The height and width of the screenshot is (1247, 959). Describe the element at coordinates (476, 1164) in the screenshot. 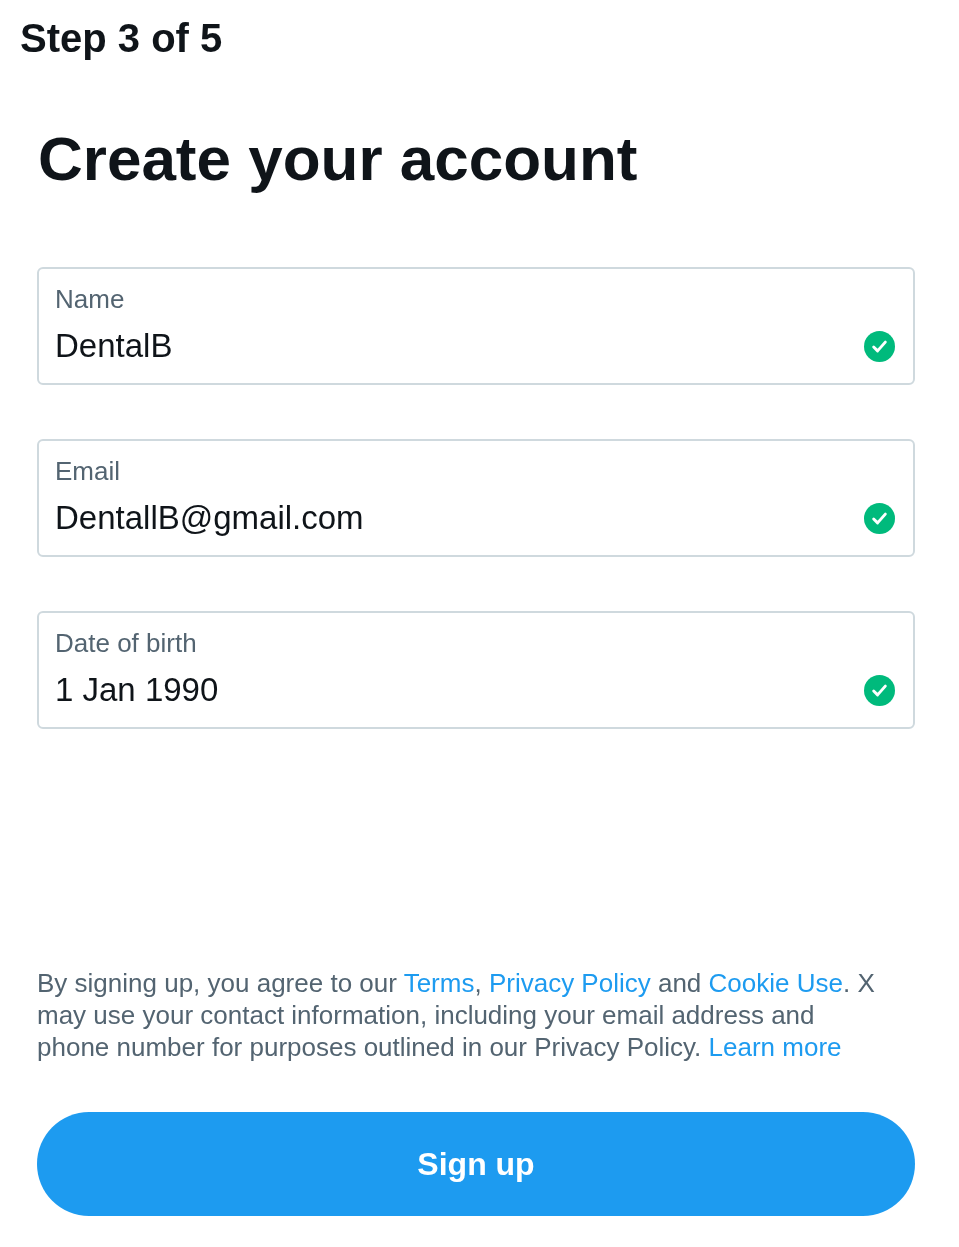

I see `sign-up-button: Sign up` at that location.